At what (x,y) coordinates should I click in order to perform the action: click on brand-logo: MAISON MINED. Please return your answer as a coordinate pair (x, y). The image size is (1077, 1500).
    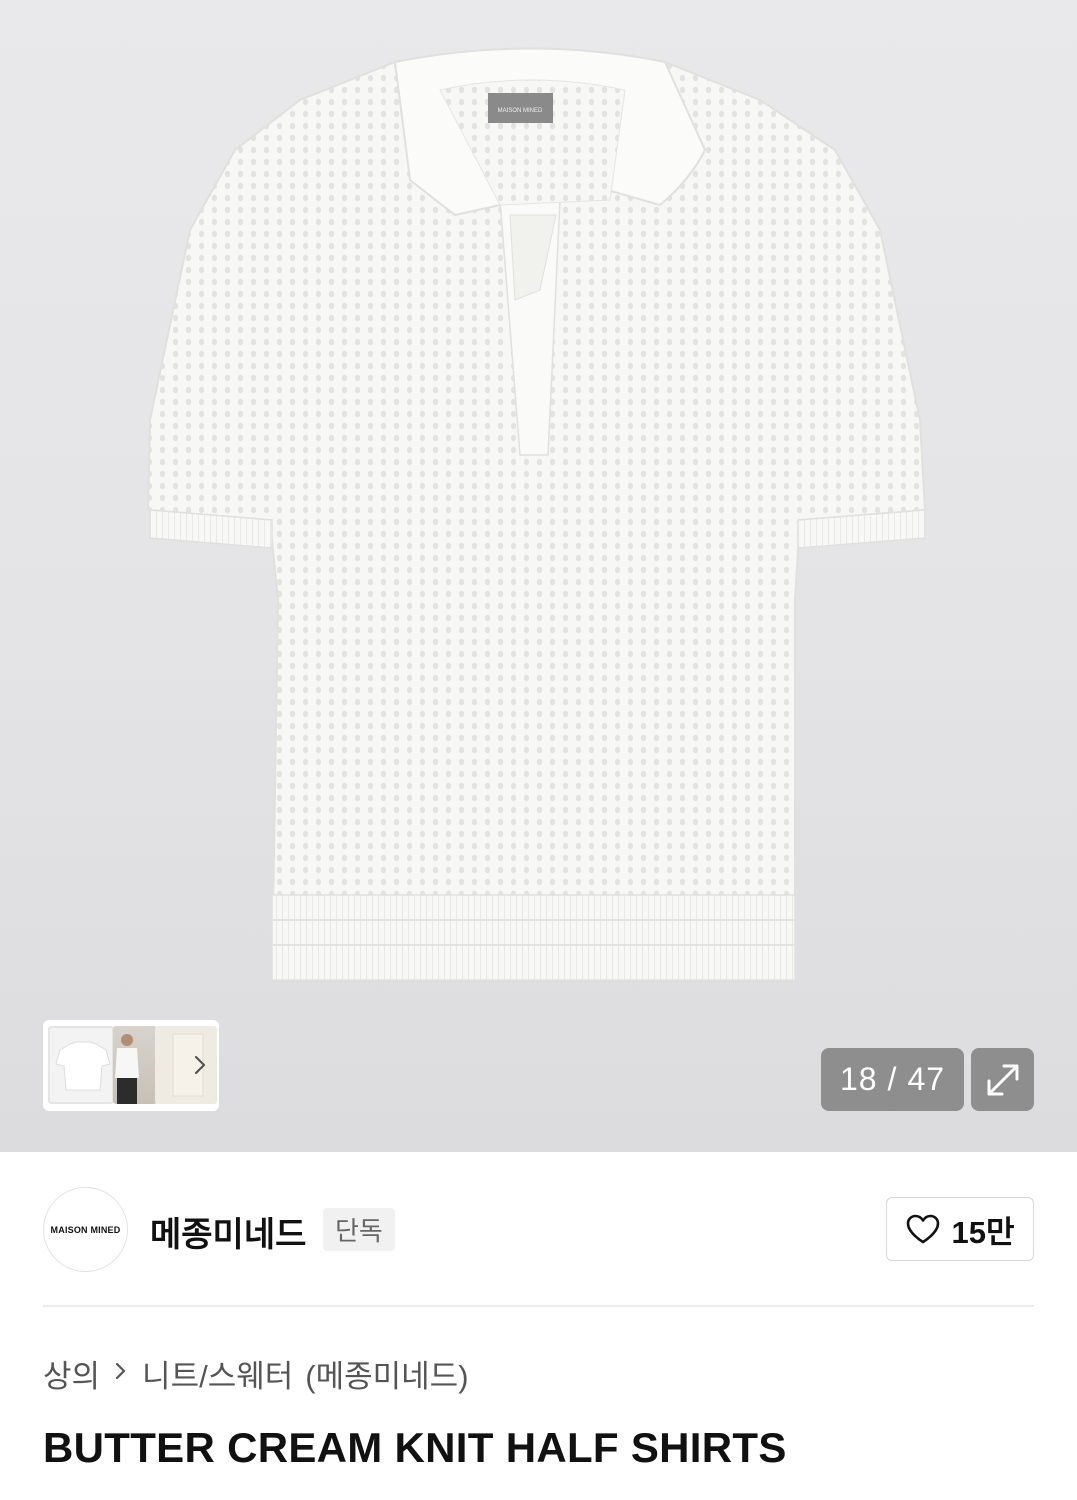
    Looking at the image, I should click on (85, 1229).